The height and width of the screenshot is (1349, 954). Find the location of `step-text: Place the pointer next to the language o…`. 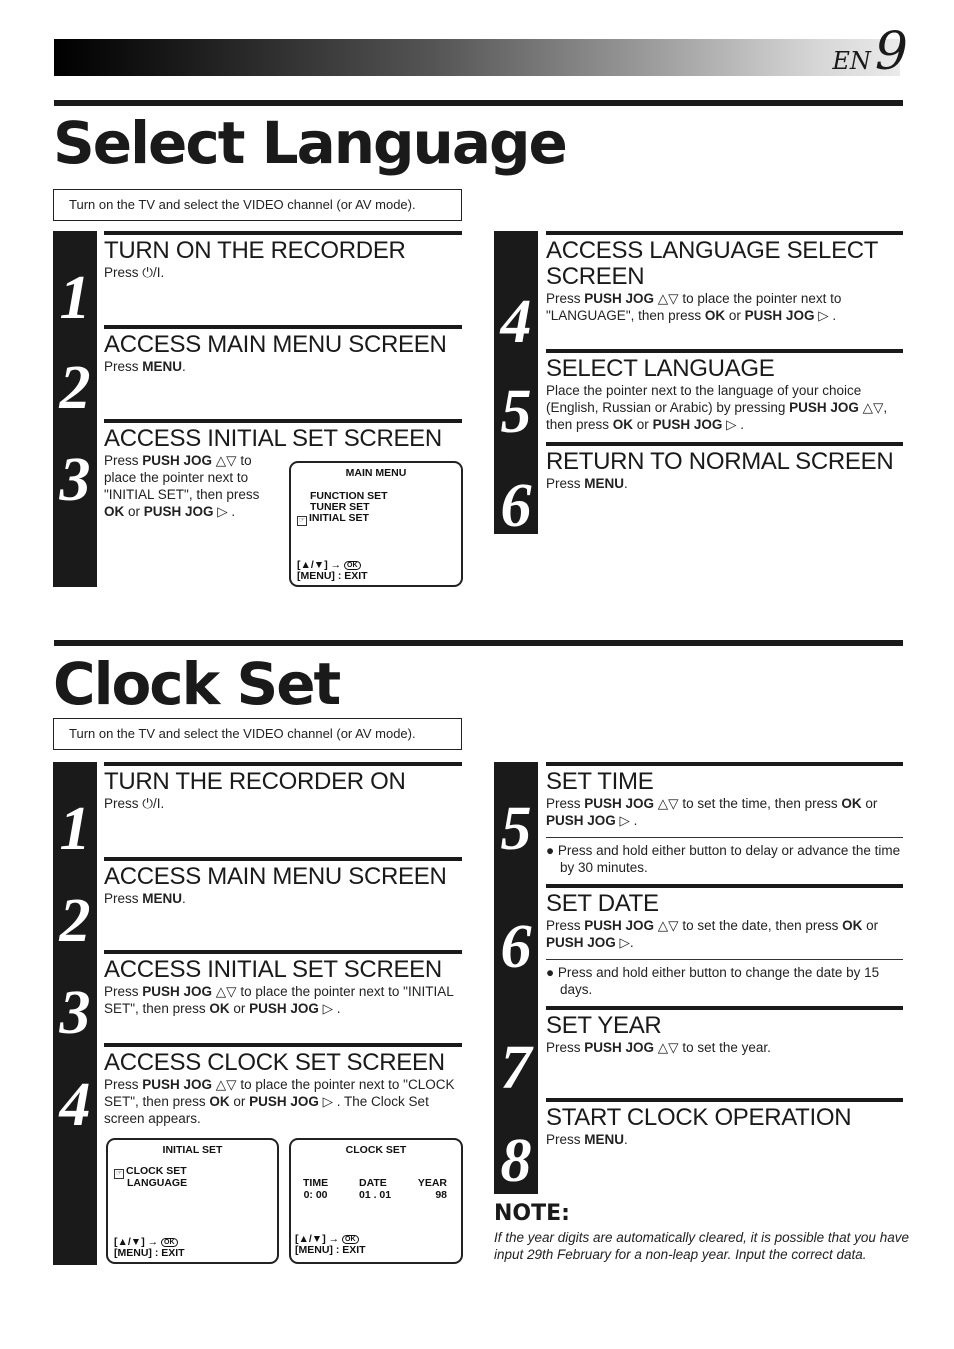

step-text: Place the pointer next to the language o… is located at coordinates (717, 407).